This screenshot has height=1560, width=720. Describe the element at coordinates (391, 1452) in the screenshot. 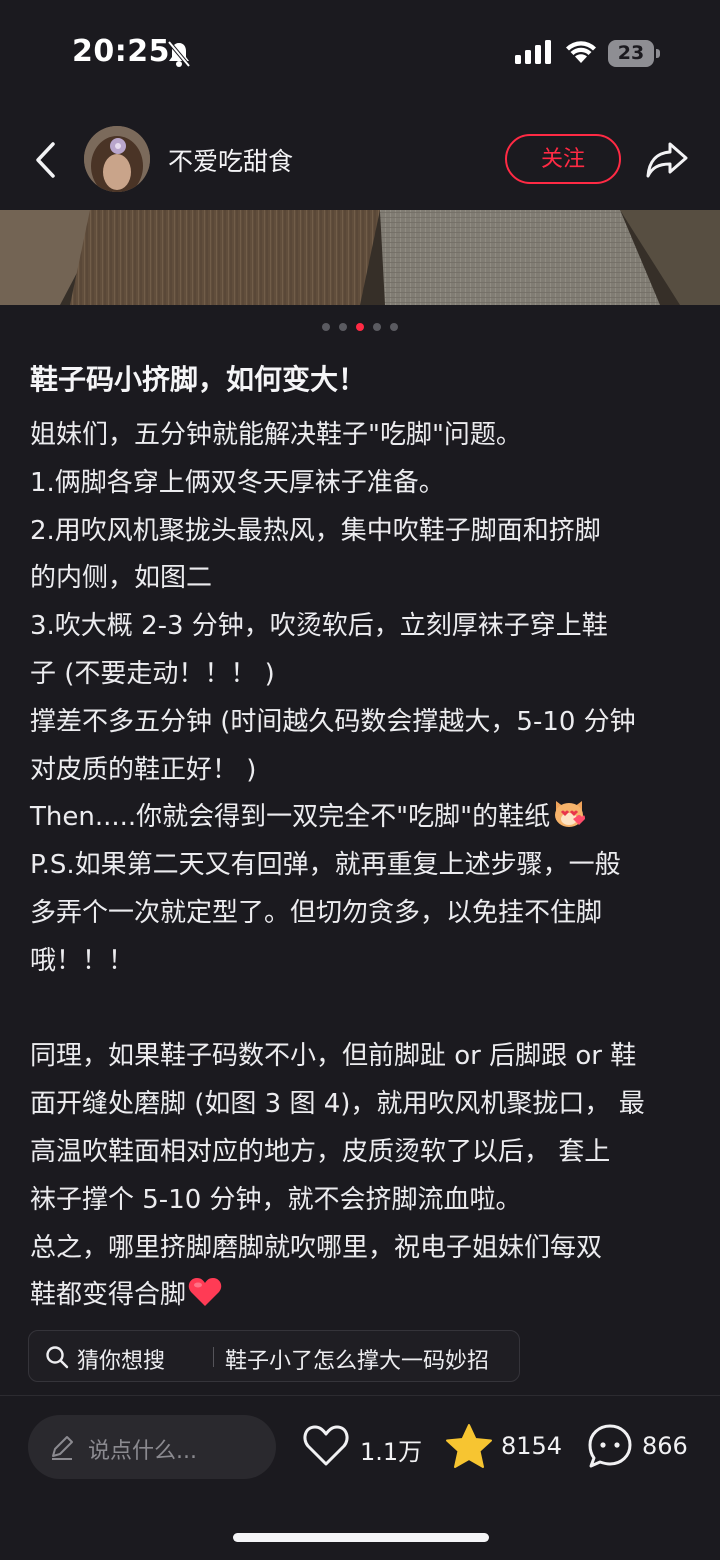

I see `like-count: 1.1万` at that location.